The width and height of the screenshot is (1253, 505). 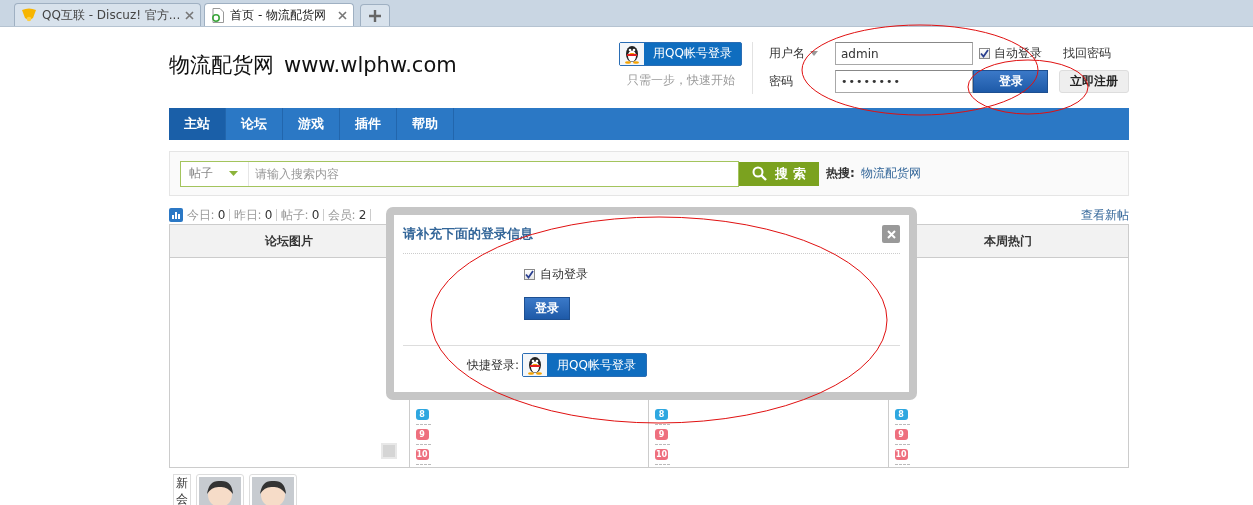 I want to click on hot-search-label: 热搜:, so click(x=840, y=173).